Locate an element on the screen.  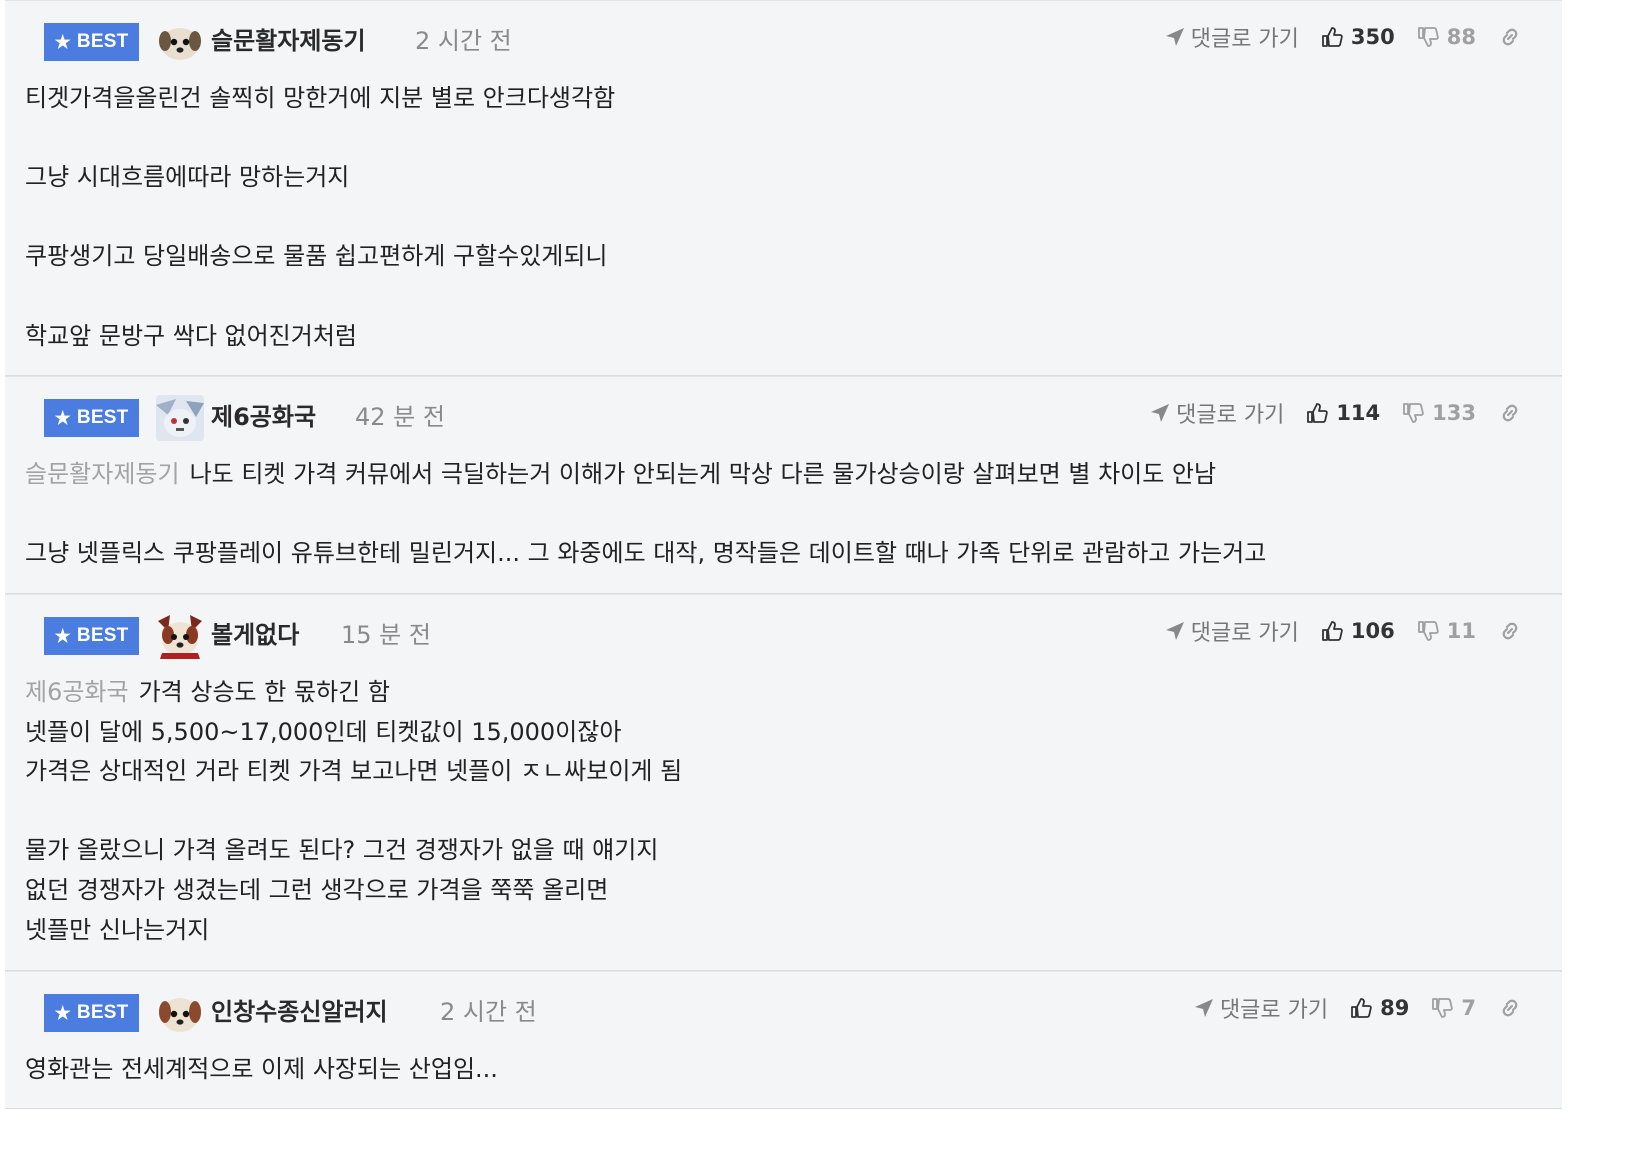
dislike-count: 7 is located at coordinates (1468, 1008).